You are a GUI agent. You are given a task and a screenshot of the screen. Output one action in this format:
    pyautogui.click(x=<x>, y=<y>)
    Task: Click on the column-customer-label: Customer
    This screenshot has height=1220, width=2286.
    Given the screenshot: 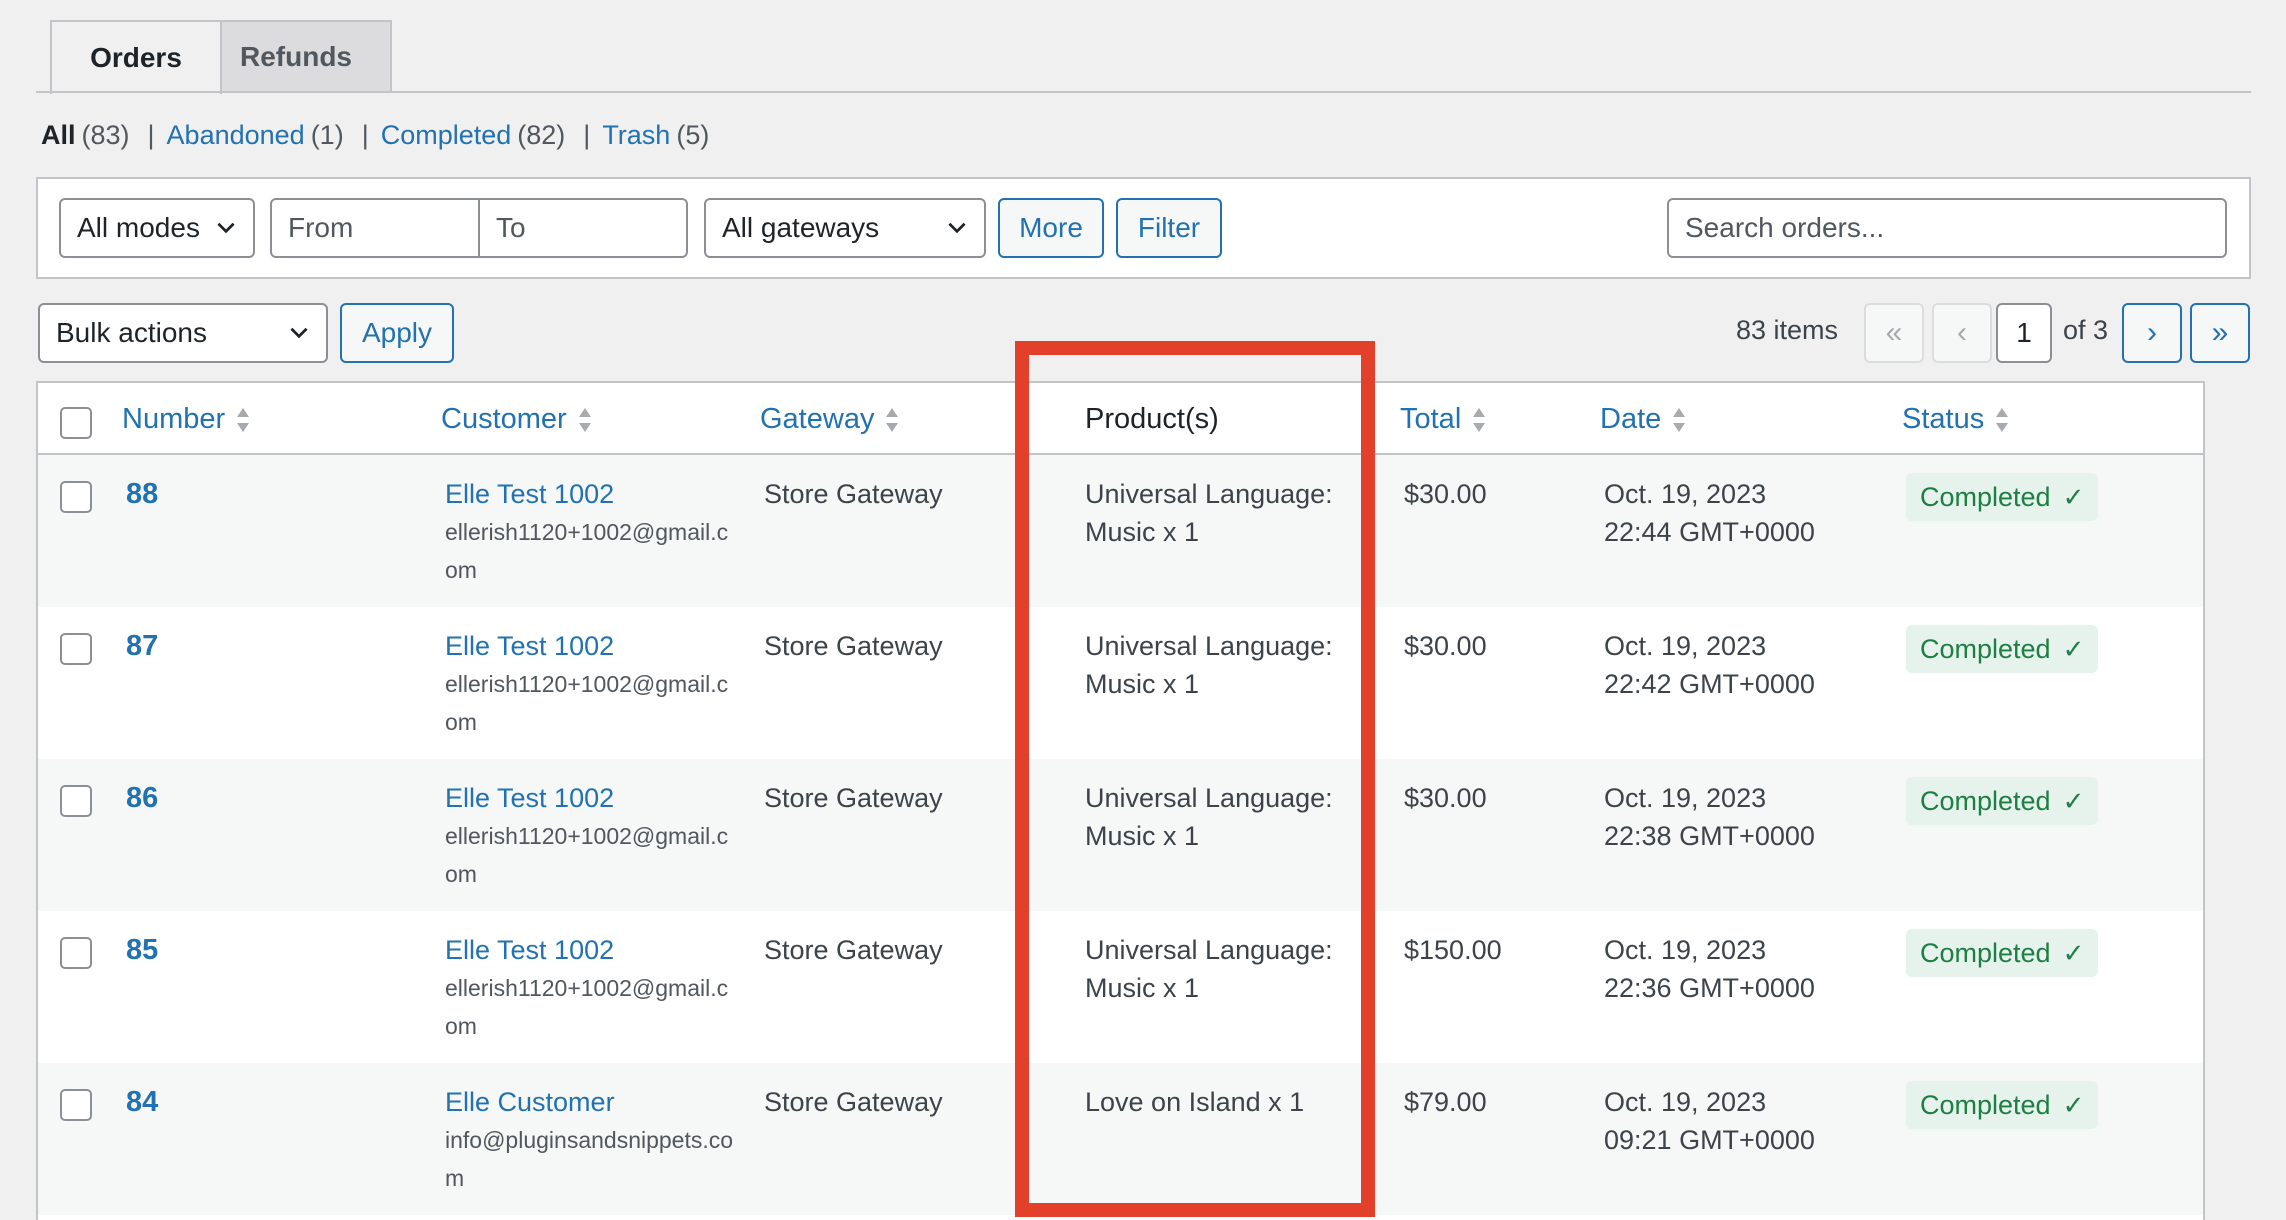 What is the action you would take?
    pyautogui.click(x=504, y=419)
    